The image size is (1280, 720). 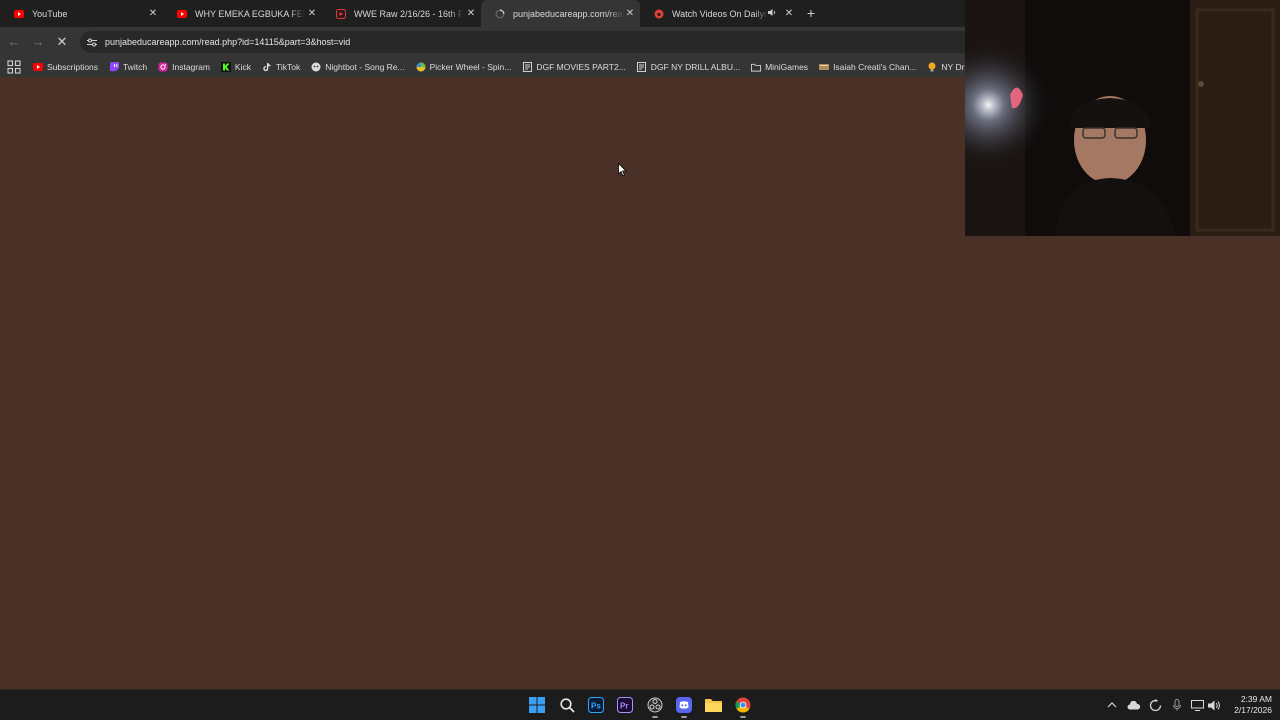 I want to click on tab-emeka: WHY EMEKA EGBUKA FELL OFF ✕, so click(x=242, y=13).